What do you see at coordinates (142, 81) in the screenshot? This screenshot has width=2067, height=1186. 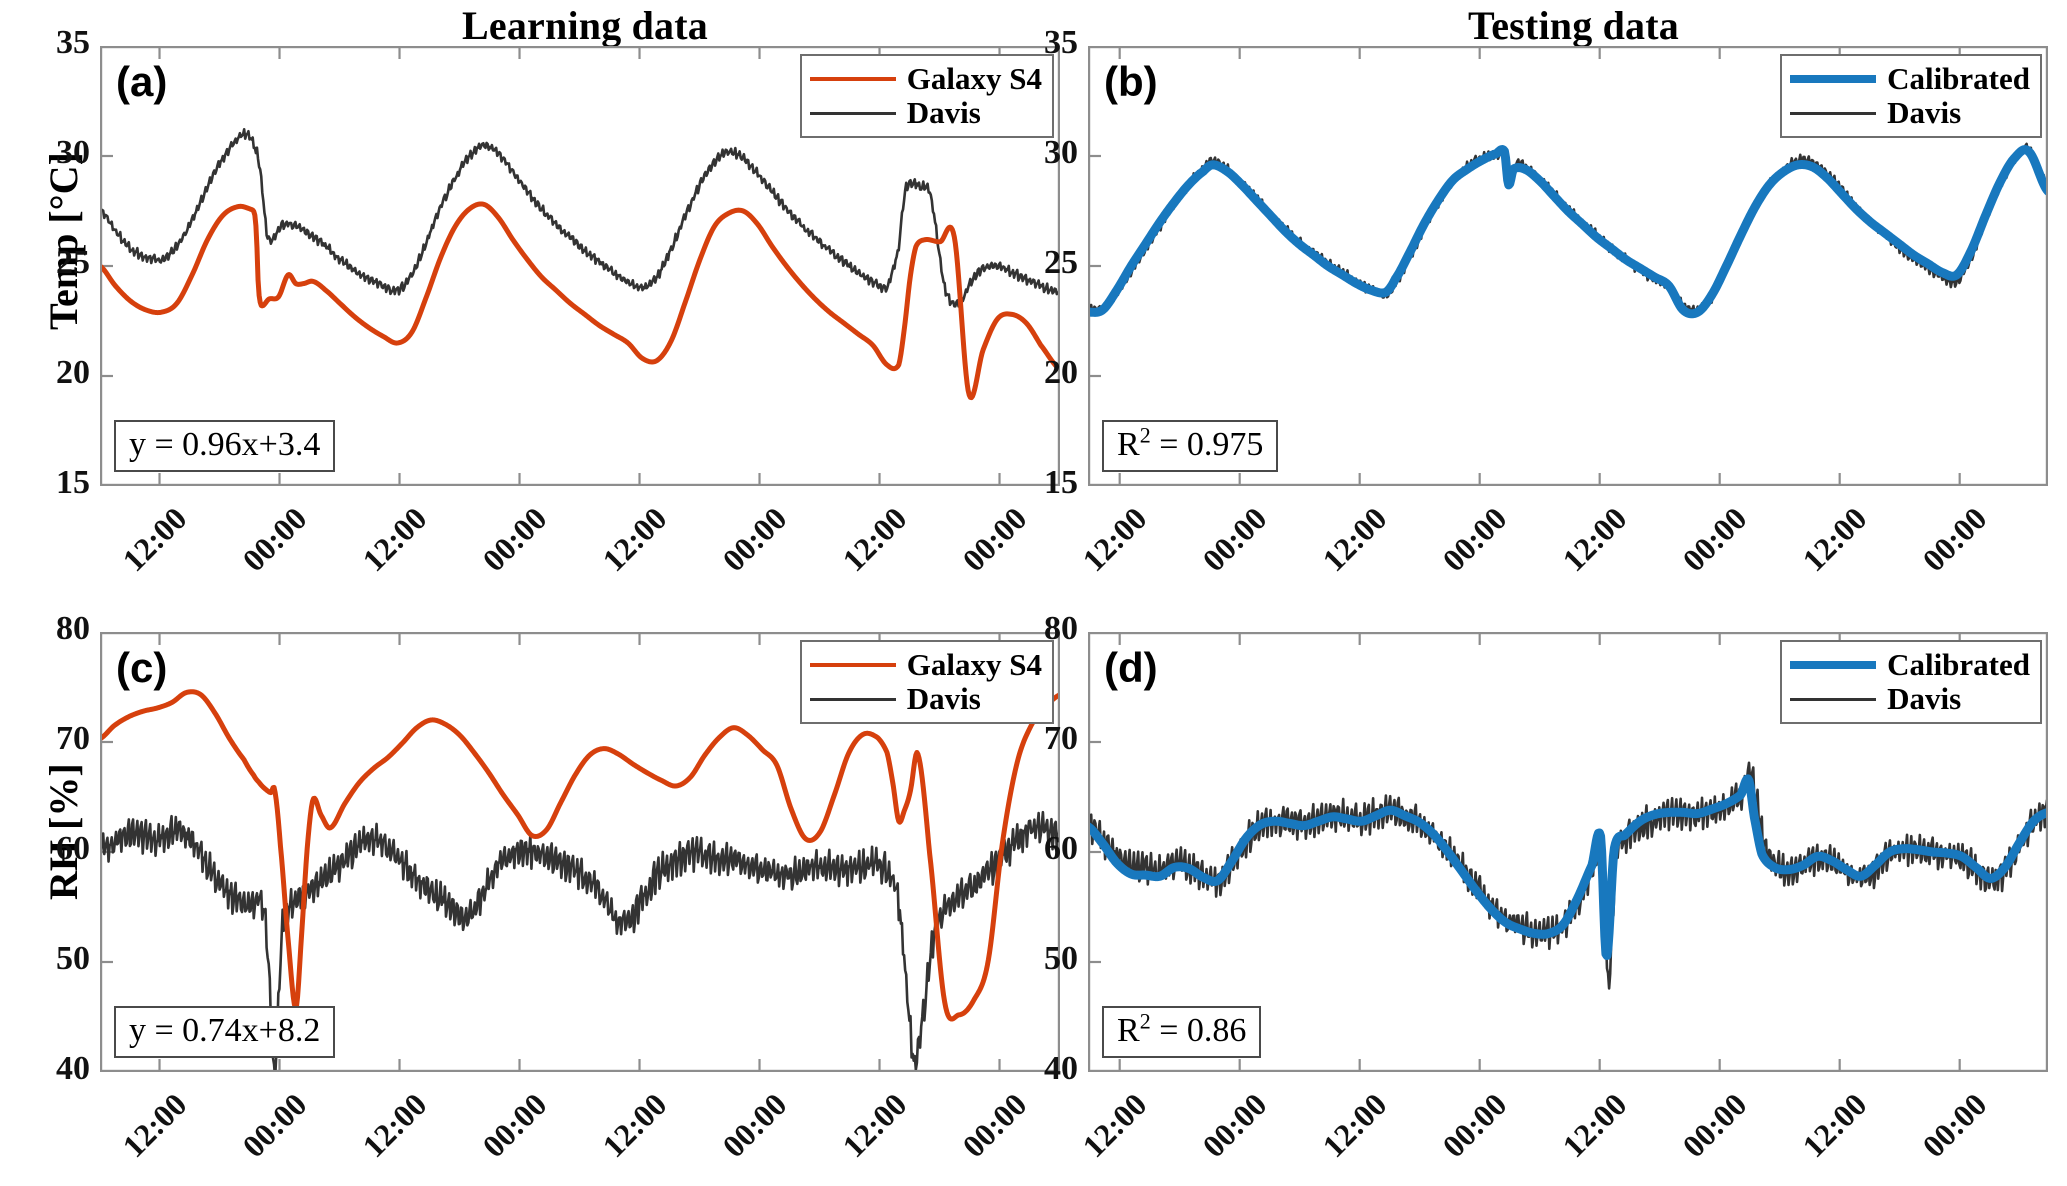 I see `panel-tag-a: (a)` at bounding box center [142, 81].